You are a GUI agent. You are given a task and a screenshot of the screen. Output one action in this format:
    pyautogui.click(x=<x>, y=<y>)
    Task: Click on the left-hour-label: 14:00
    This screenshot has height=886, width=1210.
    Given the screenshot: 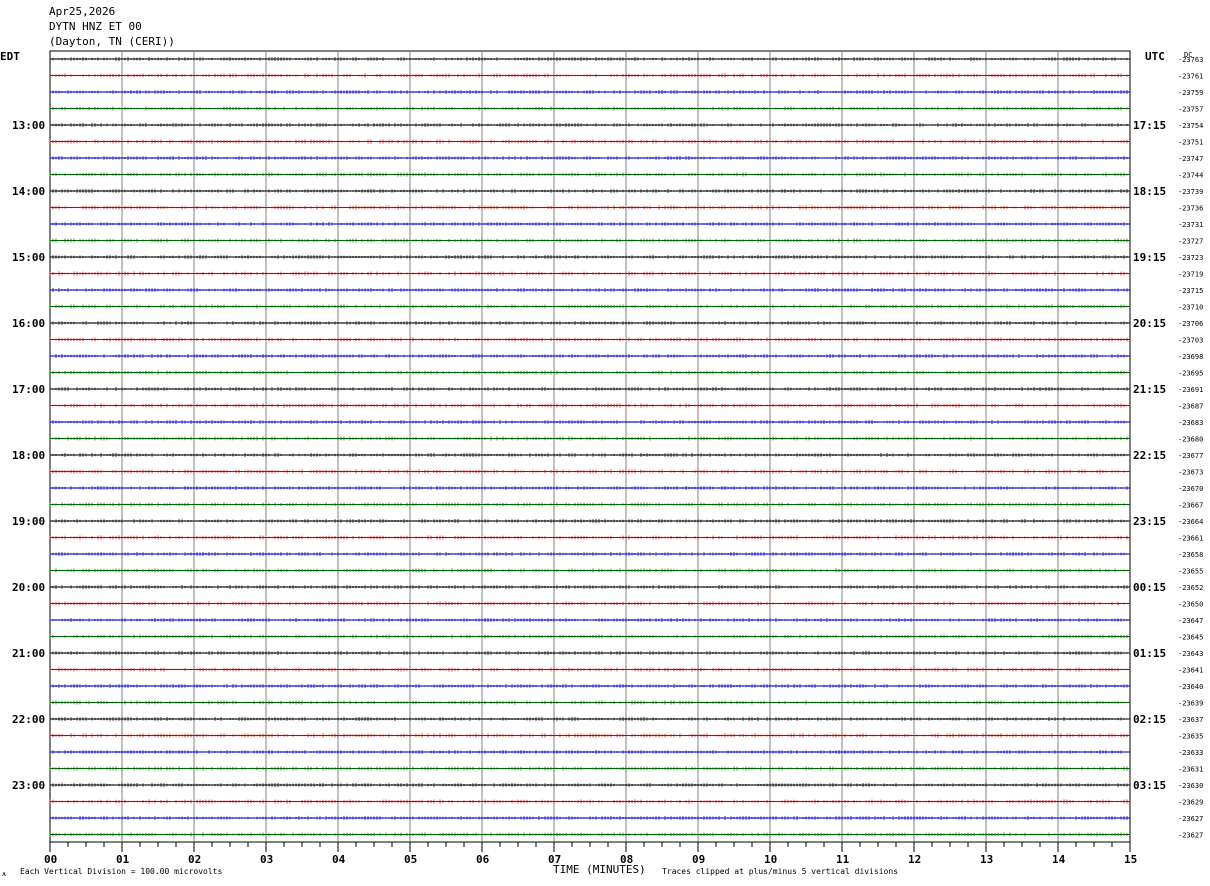 What is the action you would take?
    pyautogui.click(x=28, y=191)
    